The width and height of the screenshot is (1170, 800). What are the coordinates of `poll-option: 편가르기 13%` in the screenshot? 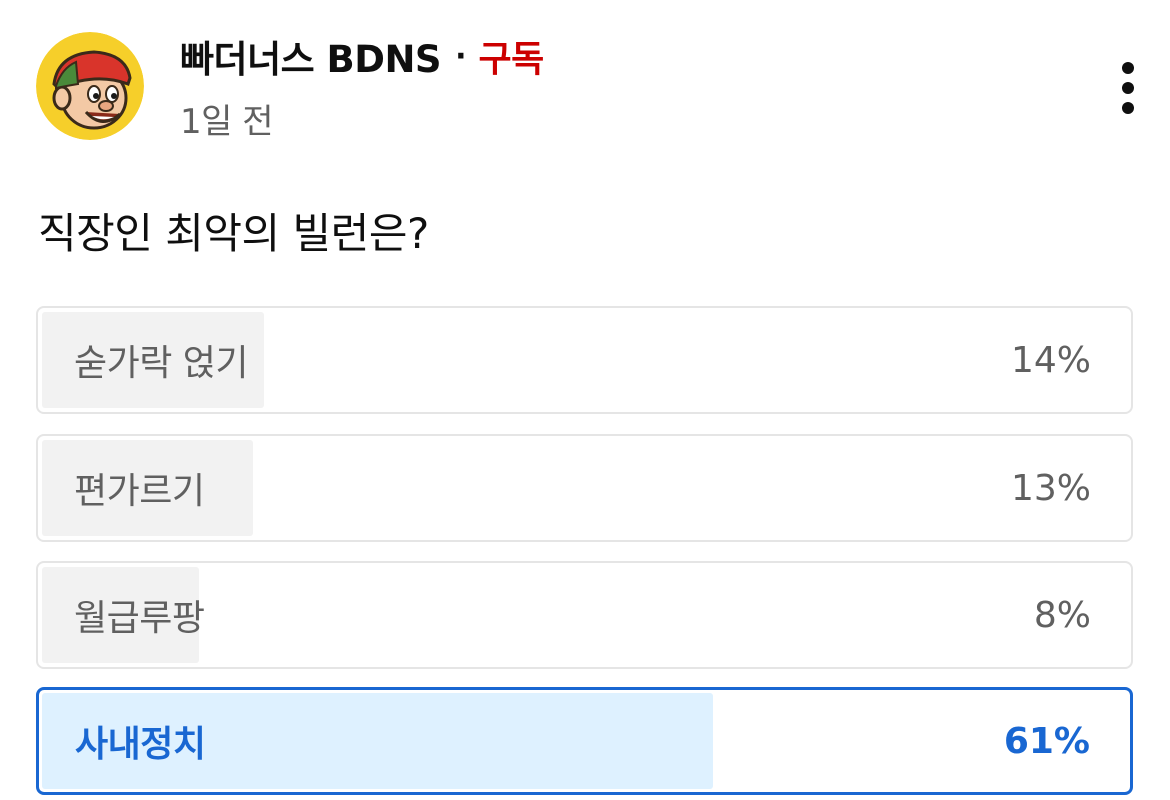 It's located at (584, 488).